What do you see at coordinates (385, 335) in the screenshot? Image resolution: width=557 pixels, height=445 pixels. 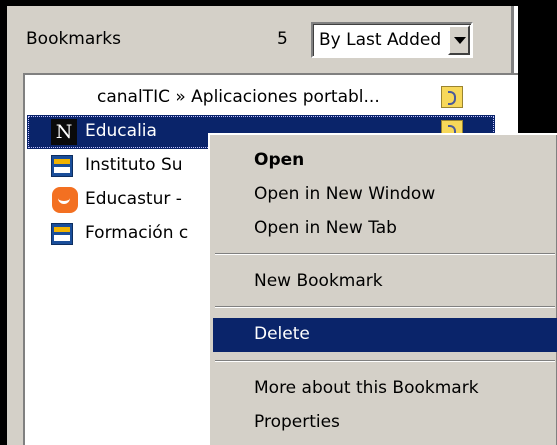 I see `menu-item-delete: Delete` at bounding box center [385, 335].